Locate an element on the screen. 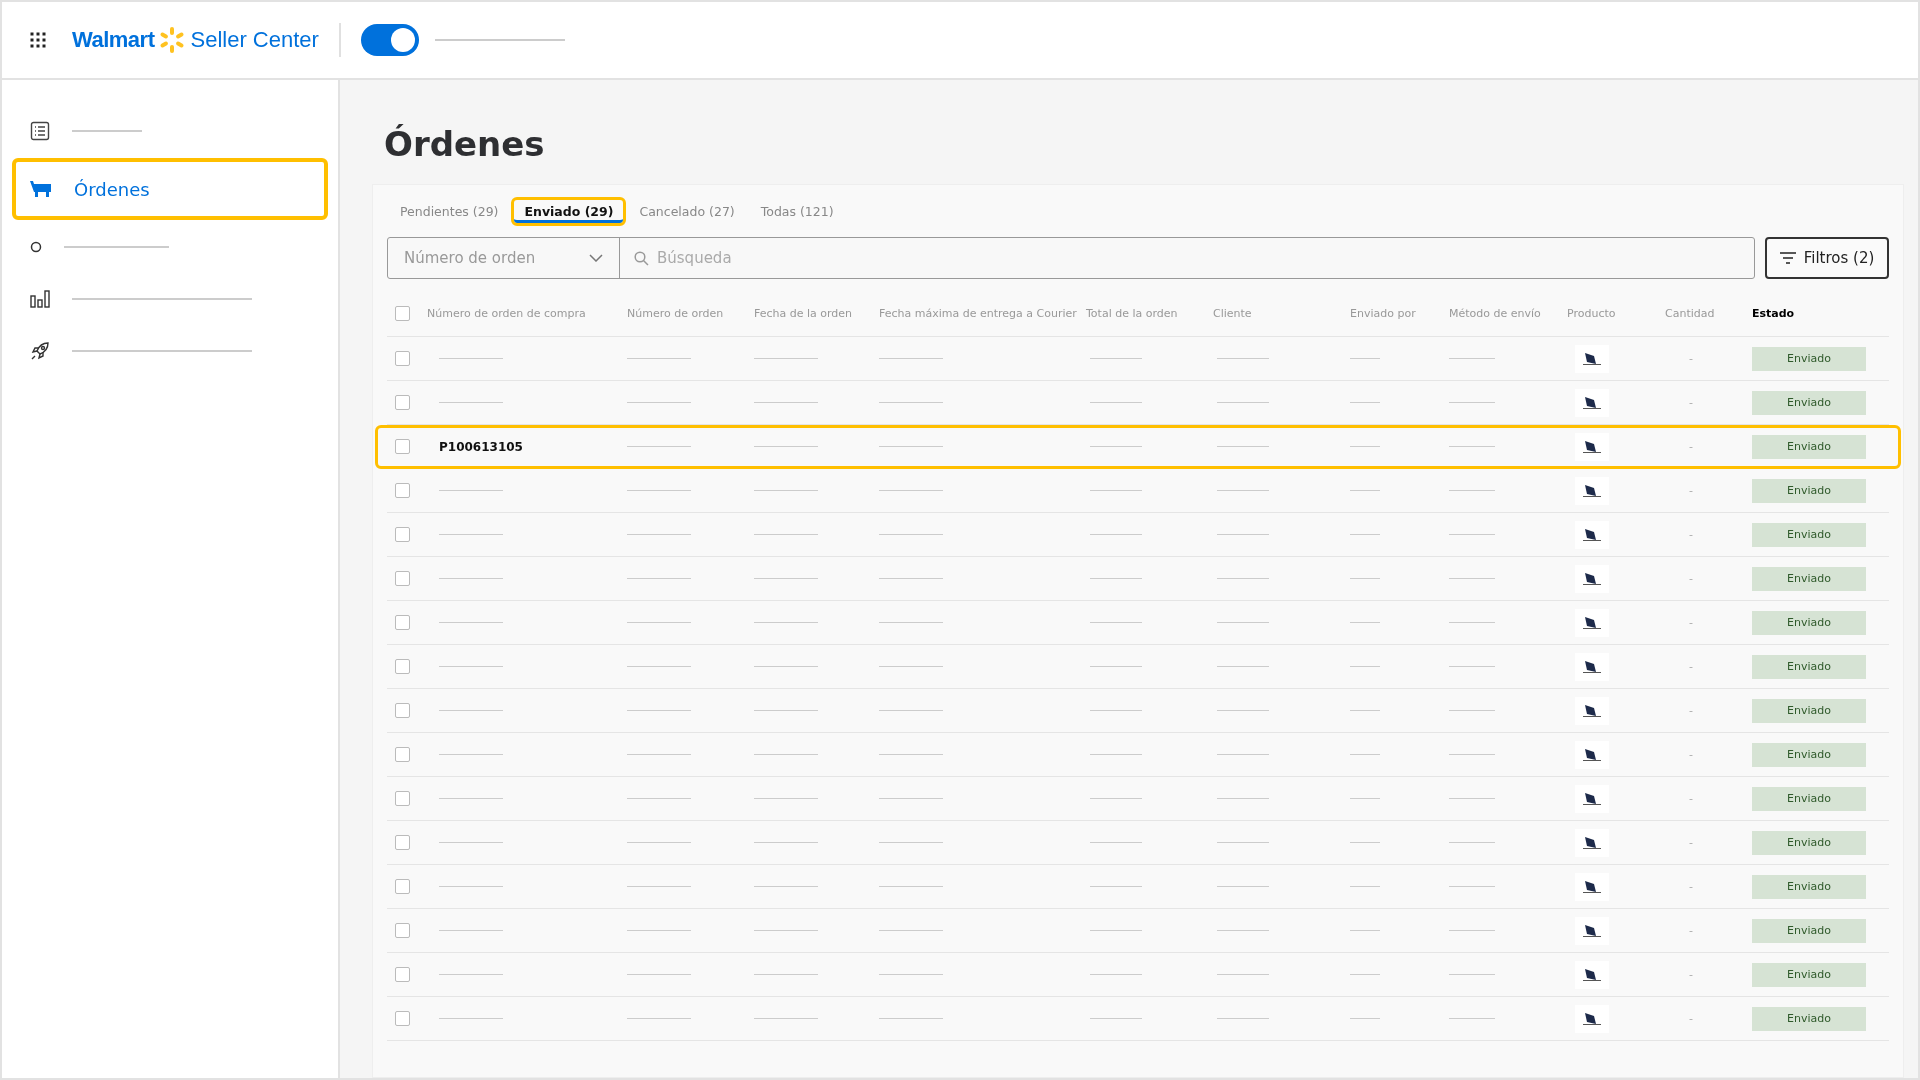 The height and width of the screenshot is (1080, 1920). tab: Pendientes (29) is located at coordinates (449, 211).